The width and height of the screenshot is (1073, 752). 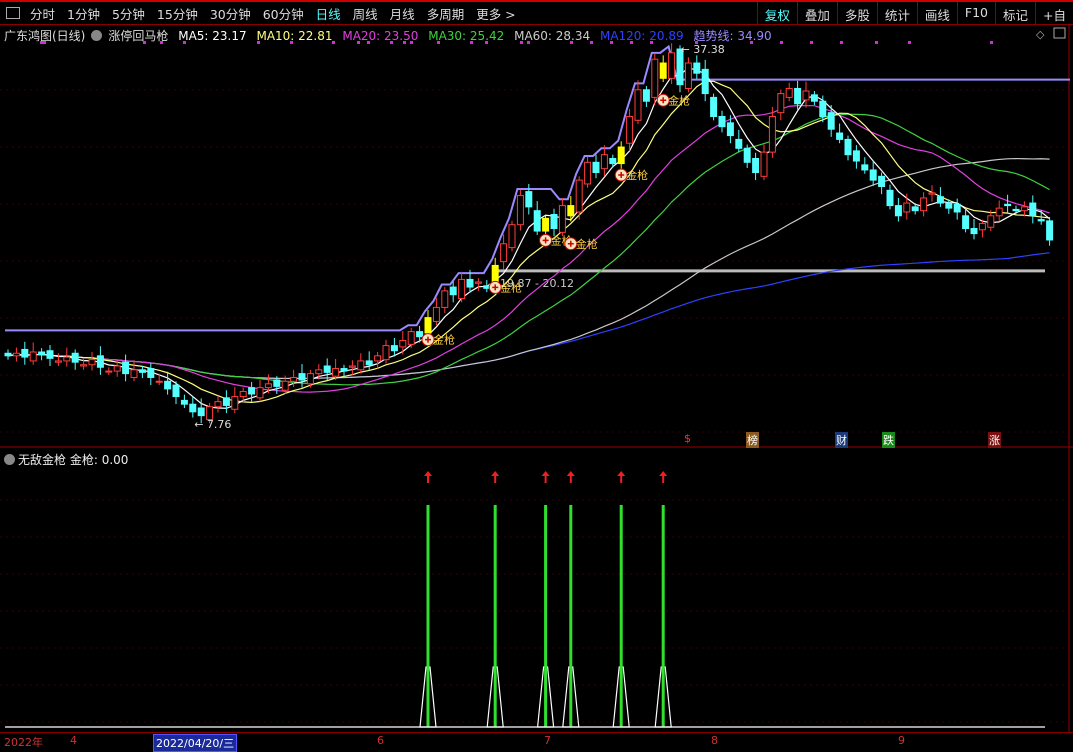 I want to click on high-label: ← 37.38, so click(x=703, y=49).